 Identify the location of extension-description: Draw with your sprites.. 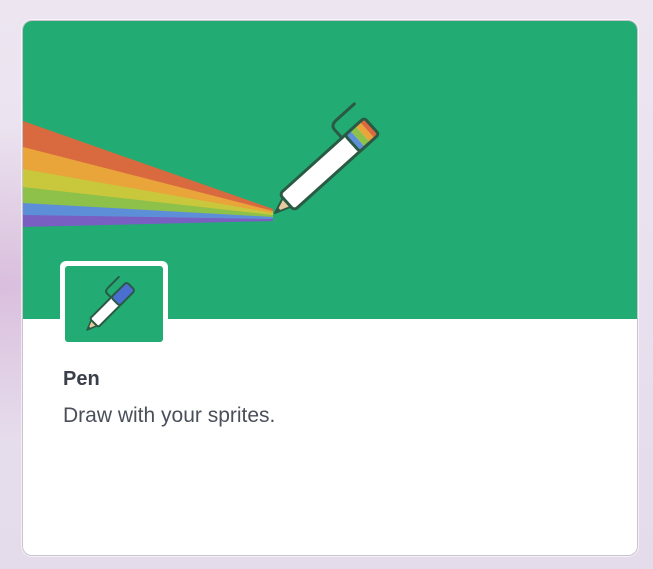
(169, 415).